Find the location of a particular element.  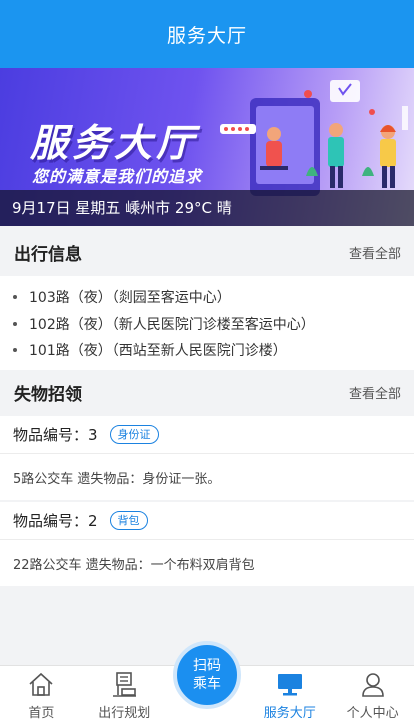

tab-home: 首页 is located at coordinates (41, 694).